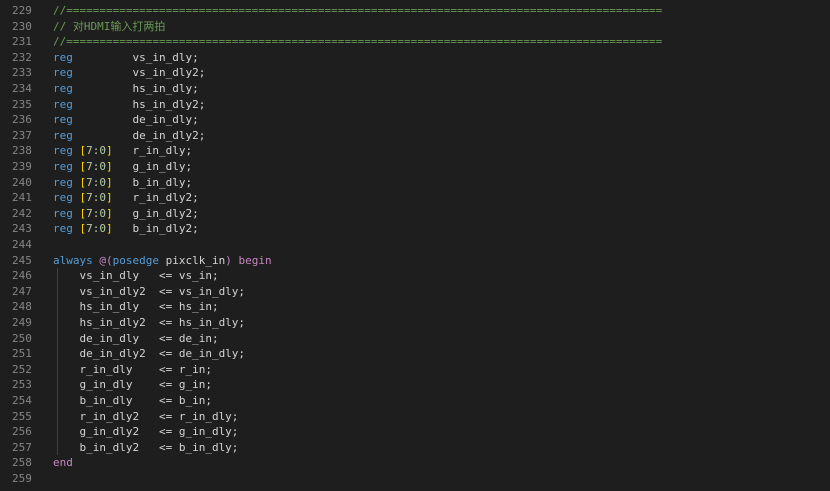 This screenshot has width=830, height=491. I want to click on line-number: 256, so click(22, 432).